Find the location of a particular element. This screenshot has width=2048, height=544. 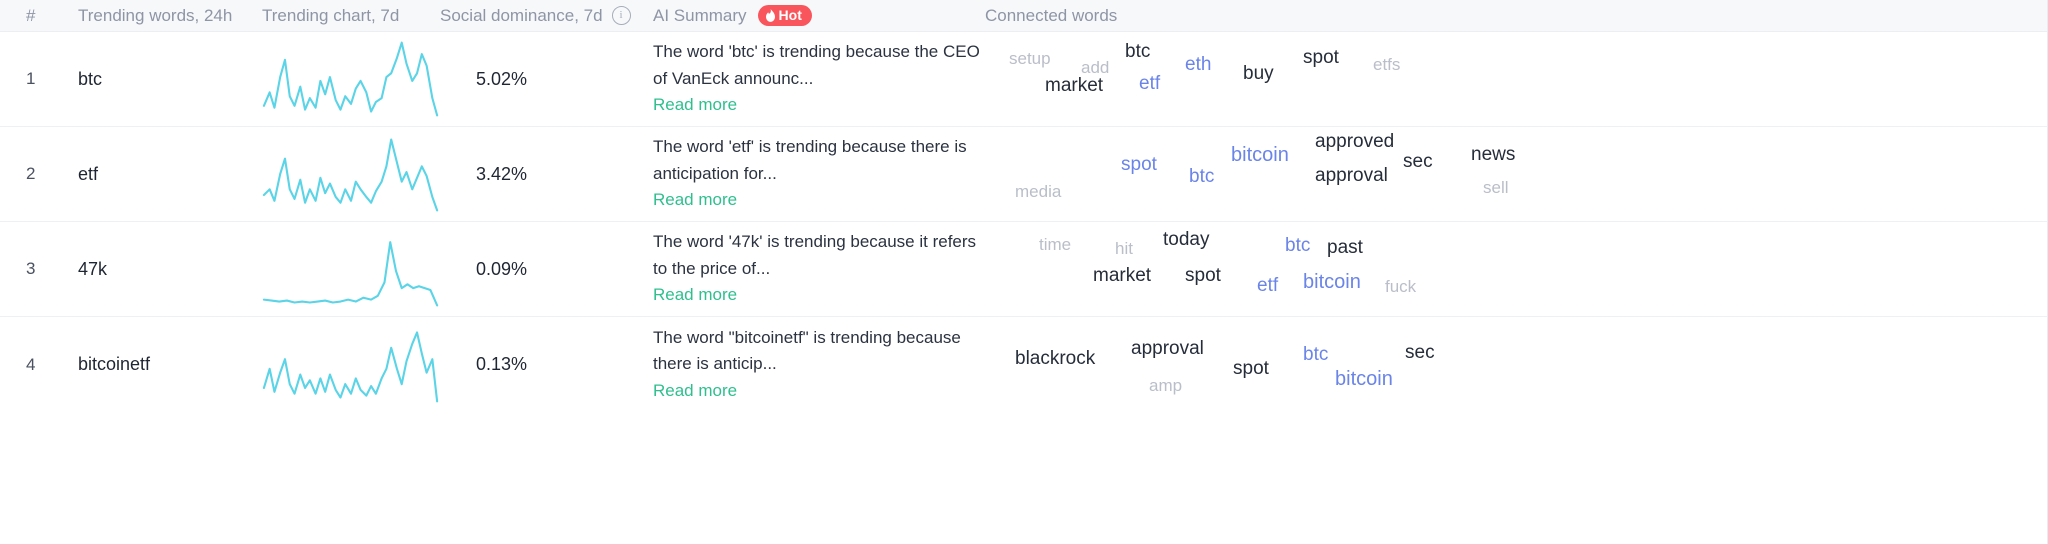

row-social-dominance: 0.13% is located at coordinates (502, 364).